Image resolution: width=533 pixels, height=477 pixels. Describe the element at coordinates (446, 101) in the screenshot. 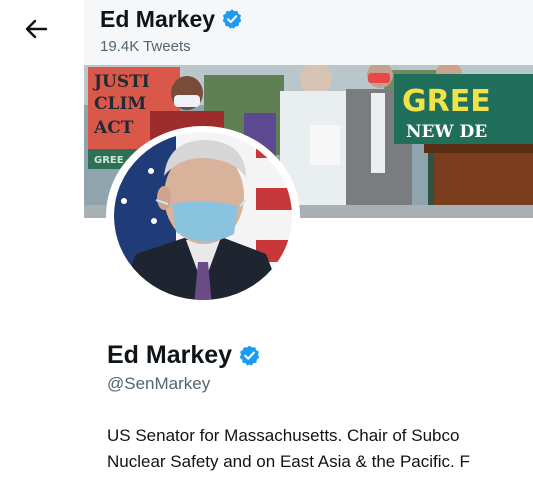

I see `sign-right-line-1: GREE` at that location.